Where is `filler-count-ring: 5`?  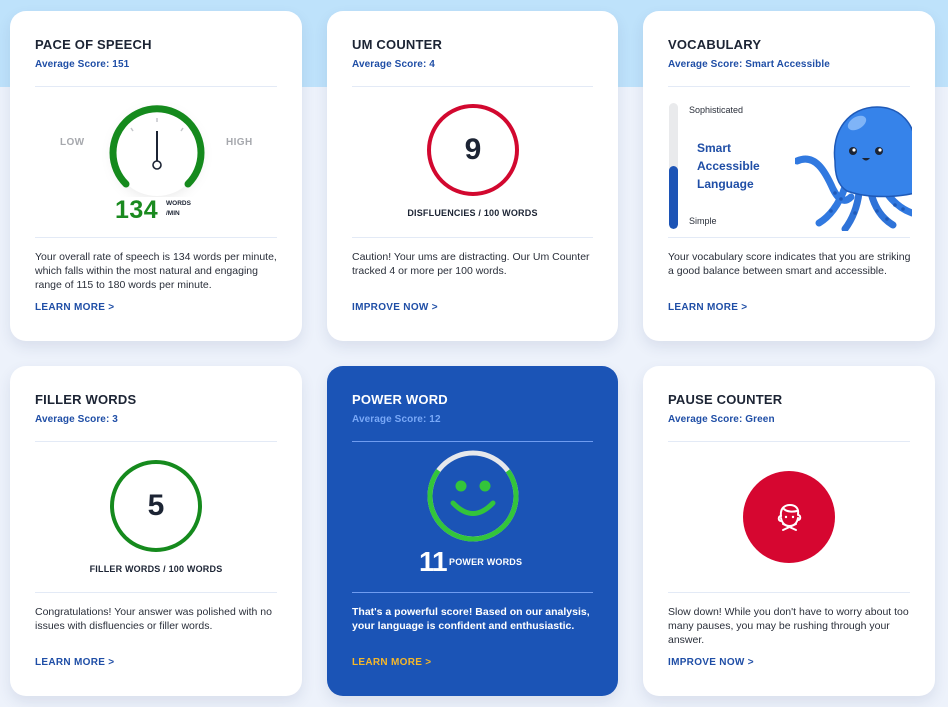
filler-count-ring: 5 is located at coordinates (156, 506).